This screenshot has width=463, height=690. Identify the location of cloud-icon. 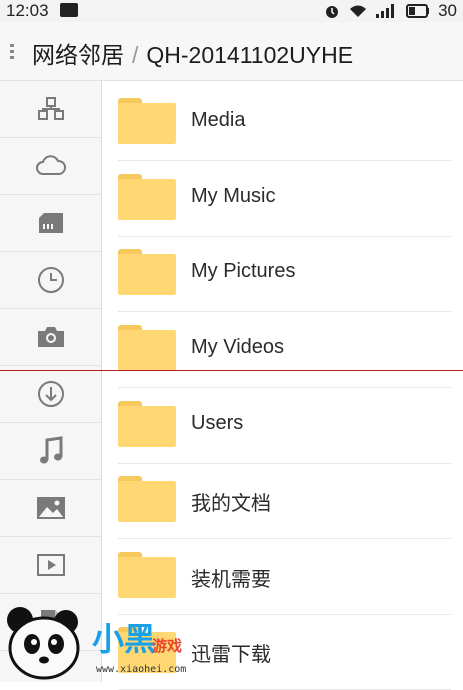
(50, 165).